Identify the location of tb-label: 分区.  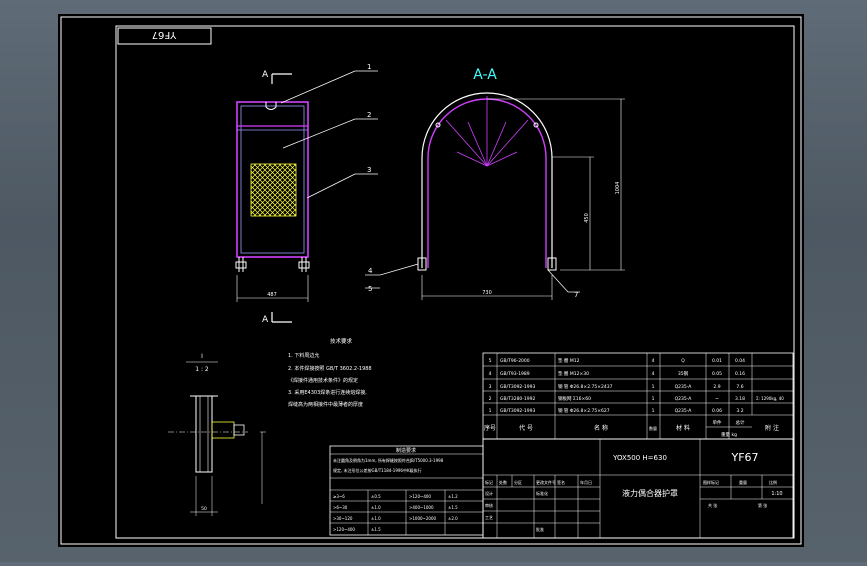
(518, 482).